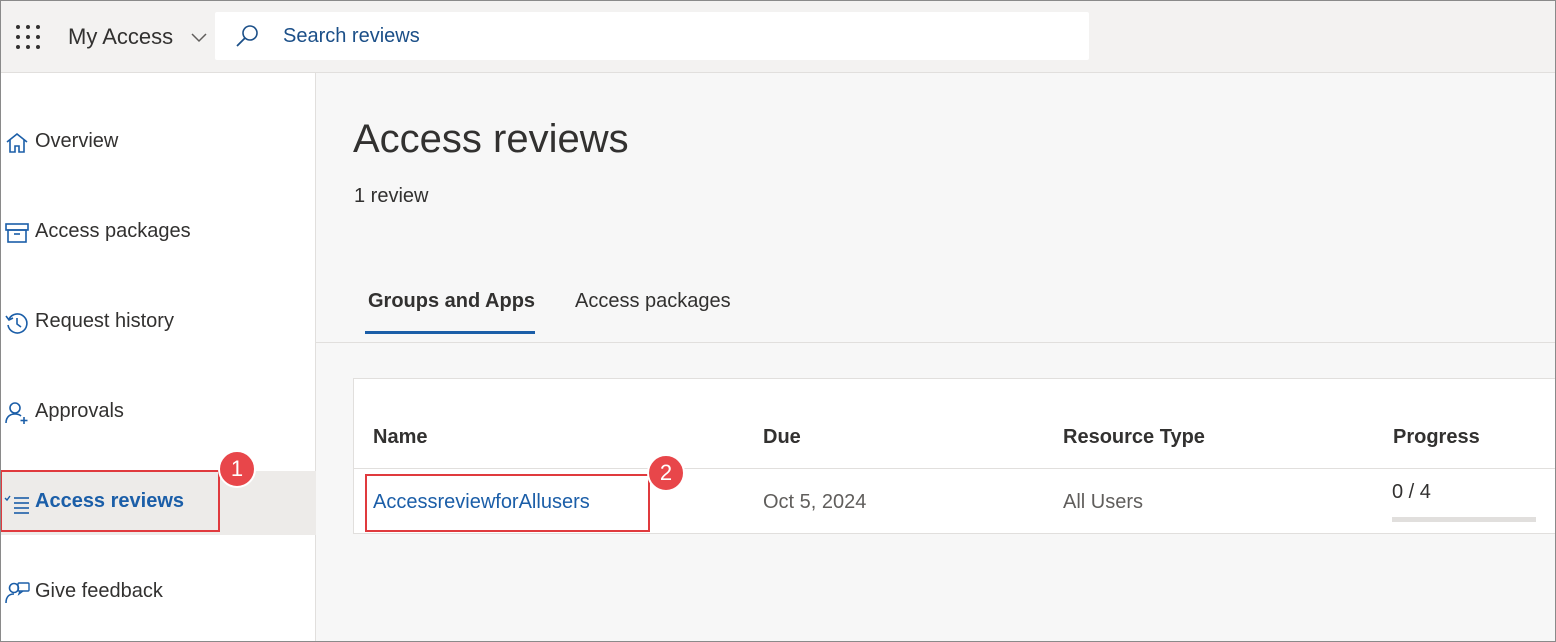 This screenshot has height=642, width=1556. Describe the element at coordinates (16, 323) in the screenshot. I see `history-icon` at that location.